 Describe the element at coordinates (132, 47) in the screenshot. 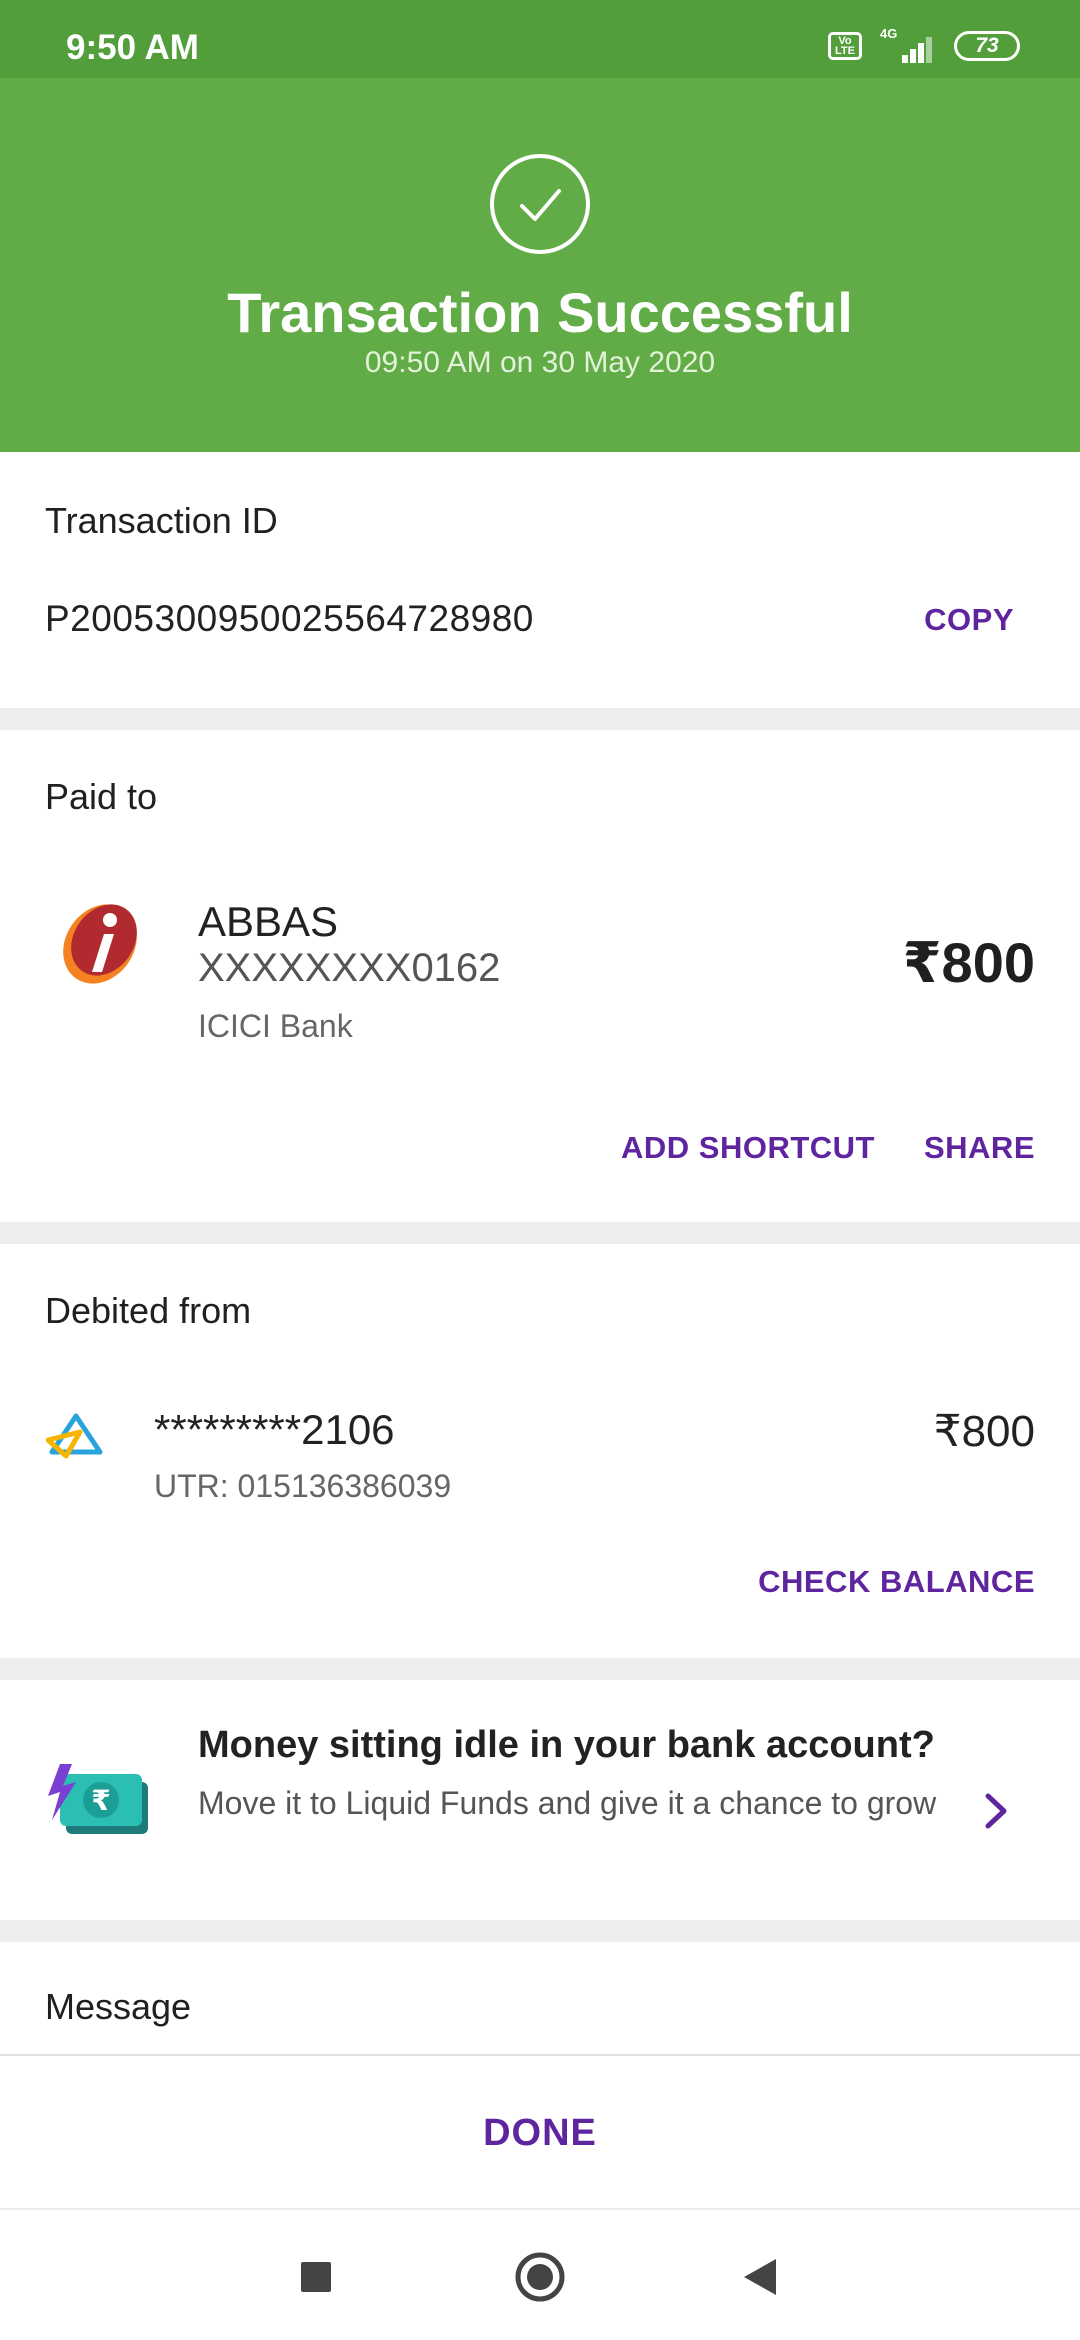

I see `status-time: 9:50 AM` at that location.